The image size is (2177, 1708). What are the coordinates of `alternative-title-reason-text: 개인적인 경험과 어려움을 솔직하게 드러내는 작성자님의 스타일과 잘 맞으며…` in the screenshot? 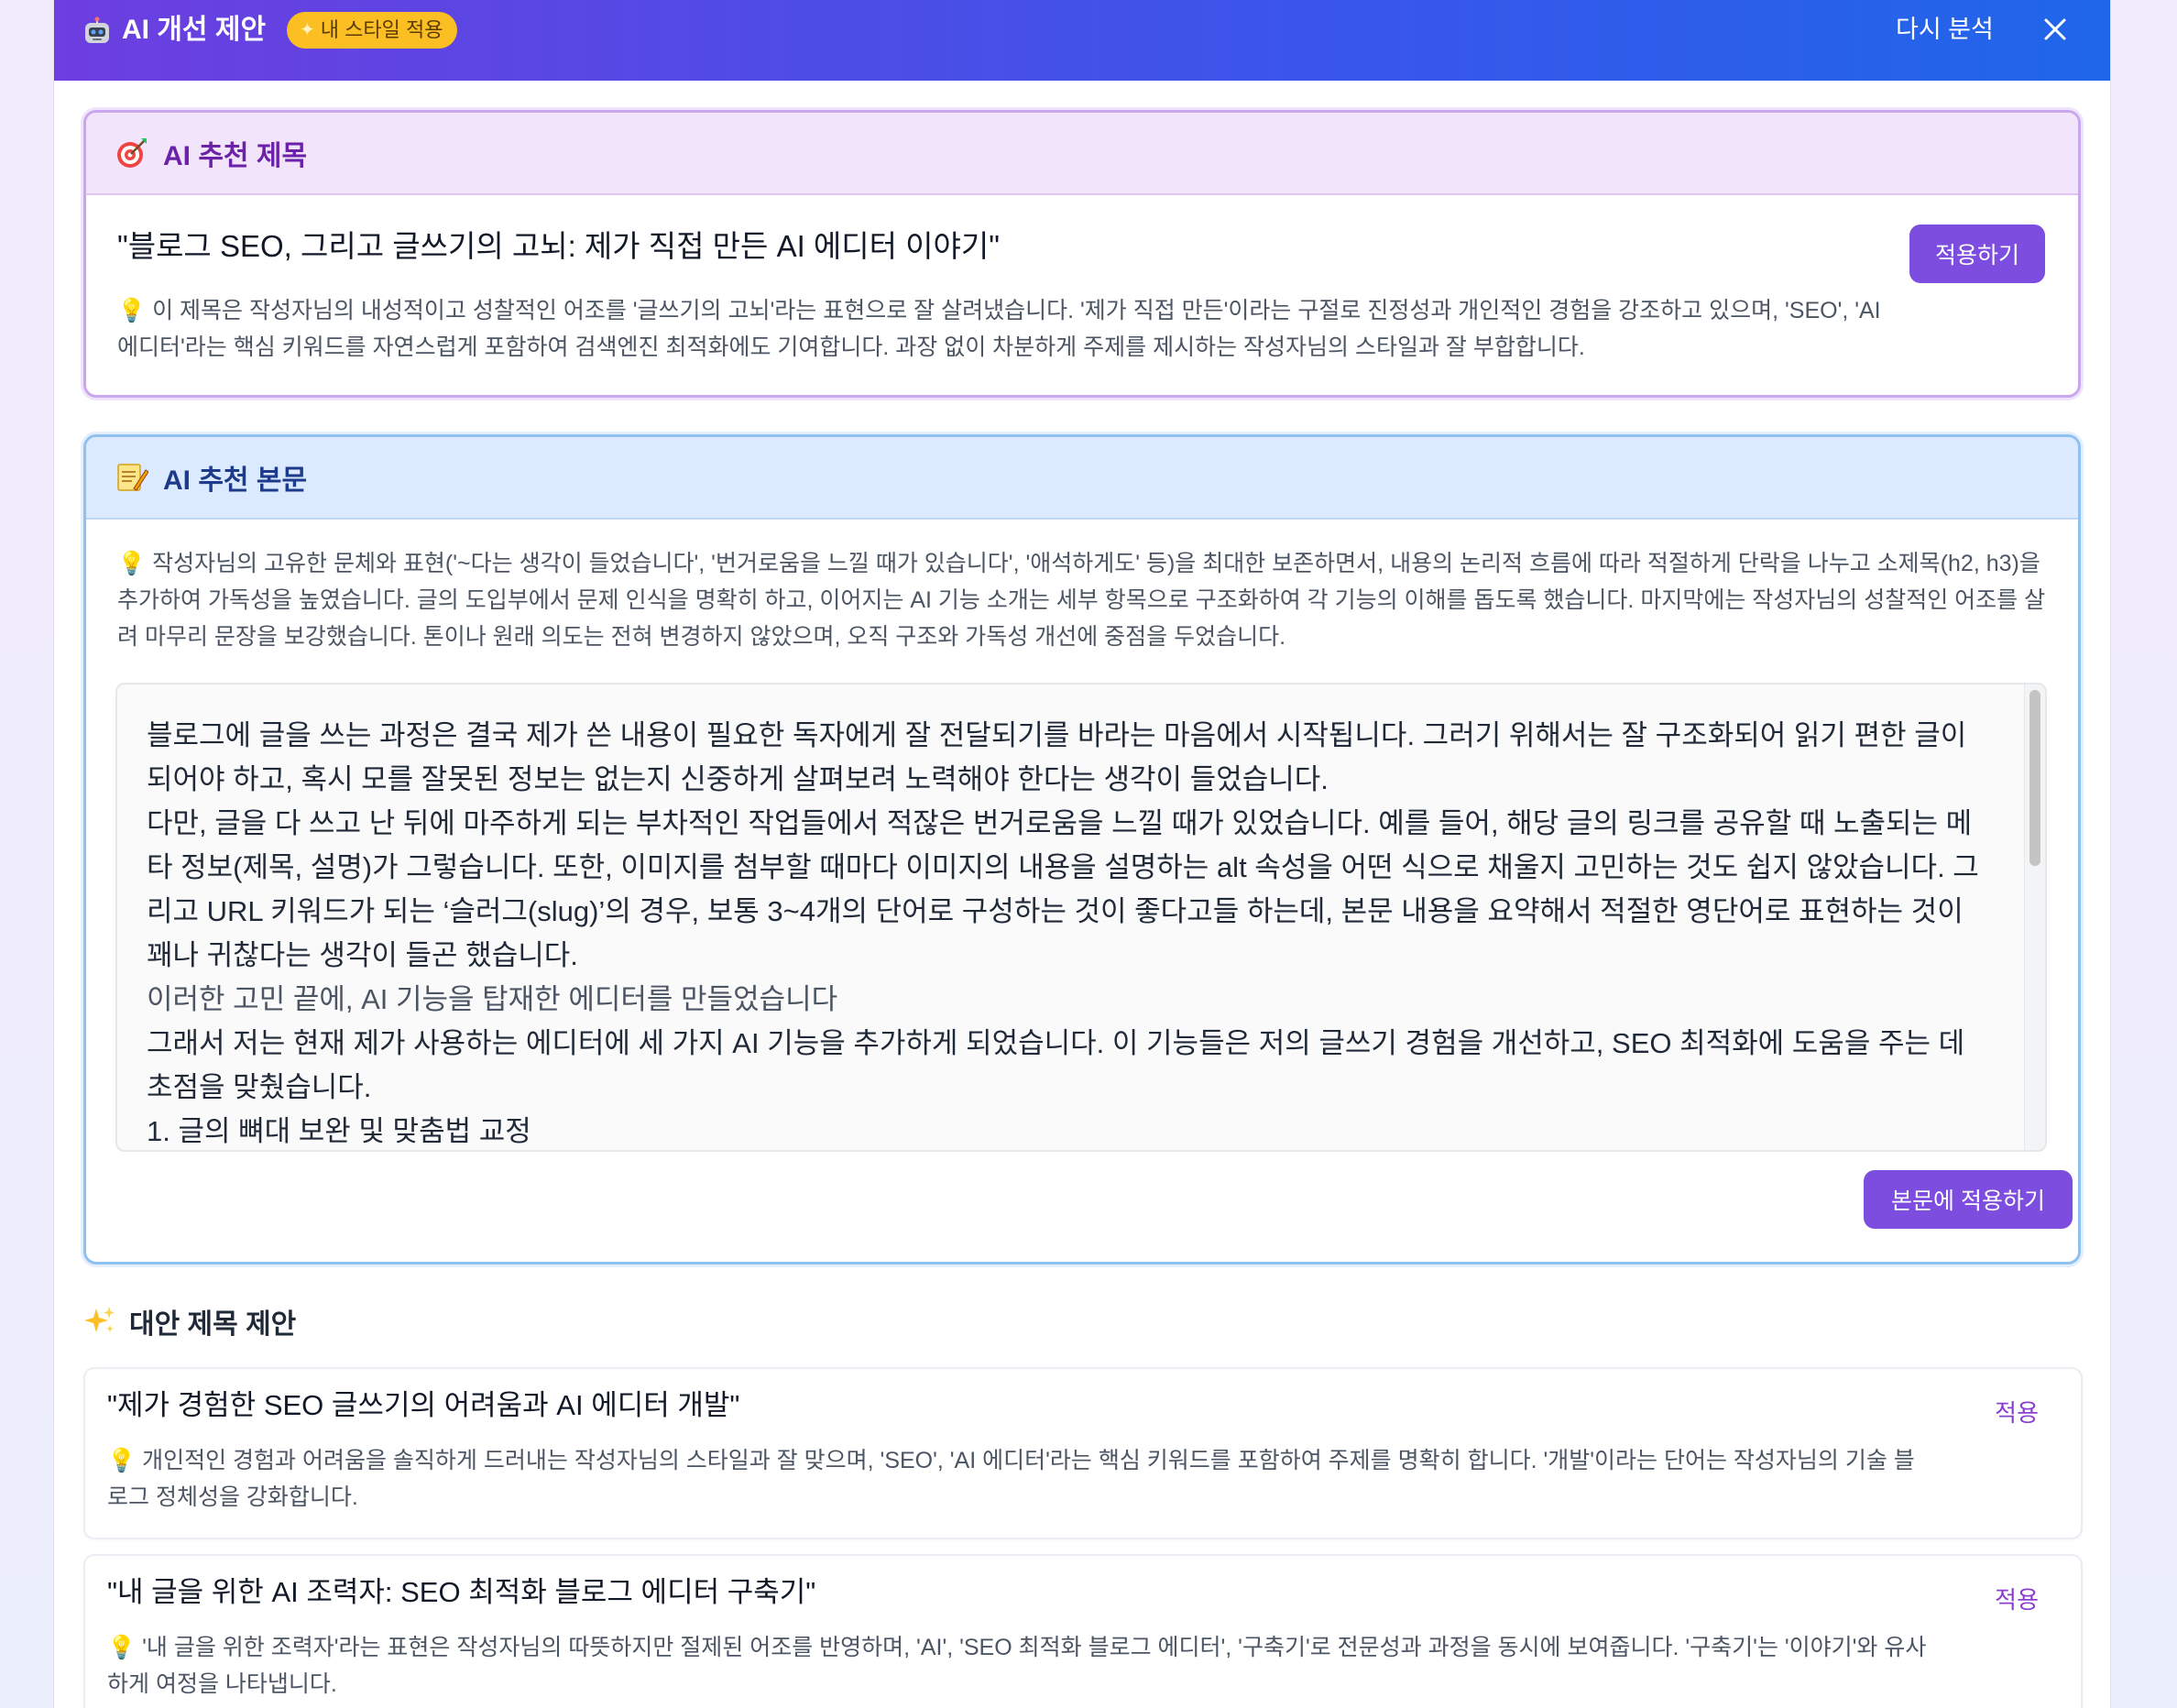 It's located at (1011, 1479).